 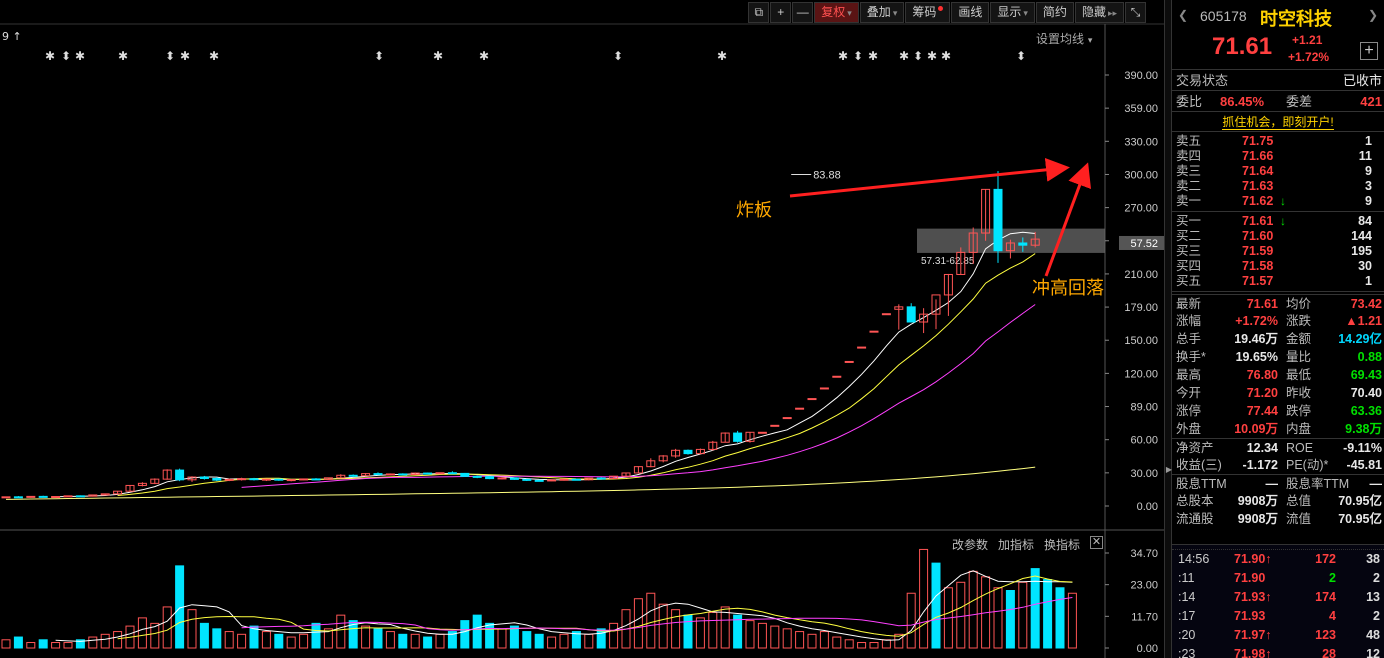 What do you see at coordinates (1278, 393) in the screenshot?
I see `stat-row: 今开 71.20 昨收 70.40` at bounding box center [1278, 393].